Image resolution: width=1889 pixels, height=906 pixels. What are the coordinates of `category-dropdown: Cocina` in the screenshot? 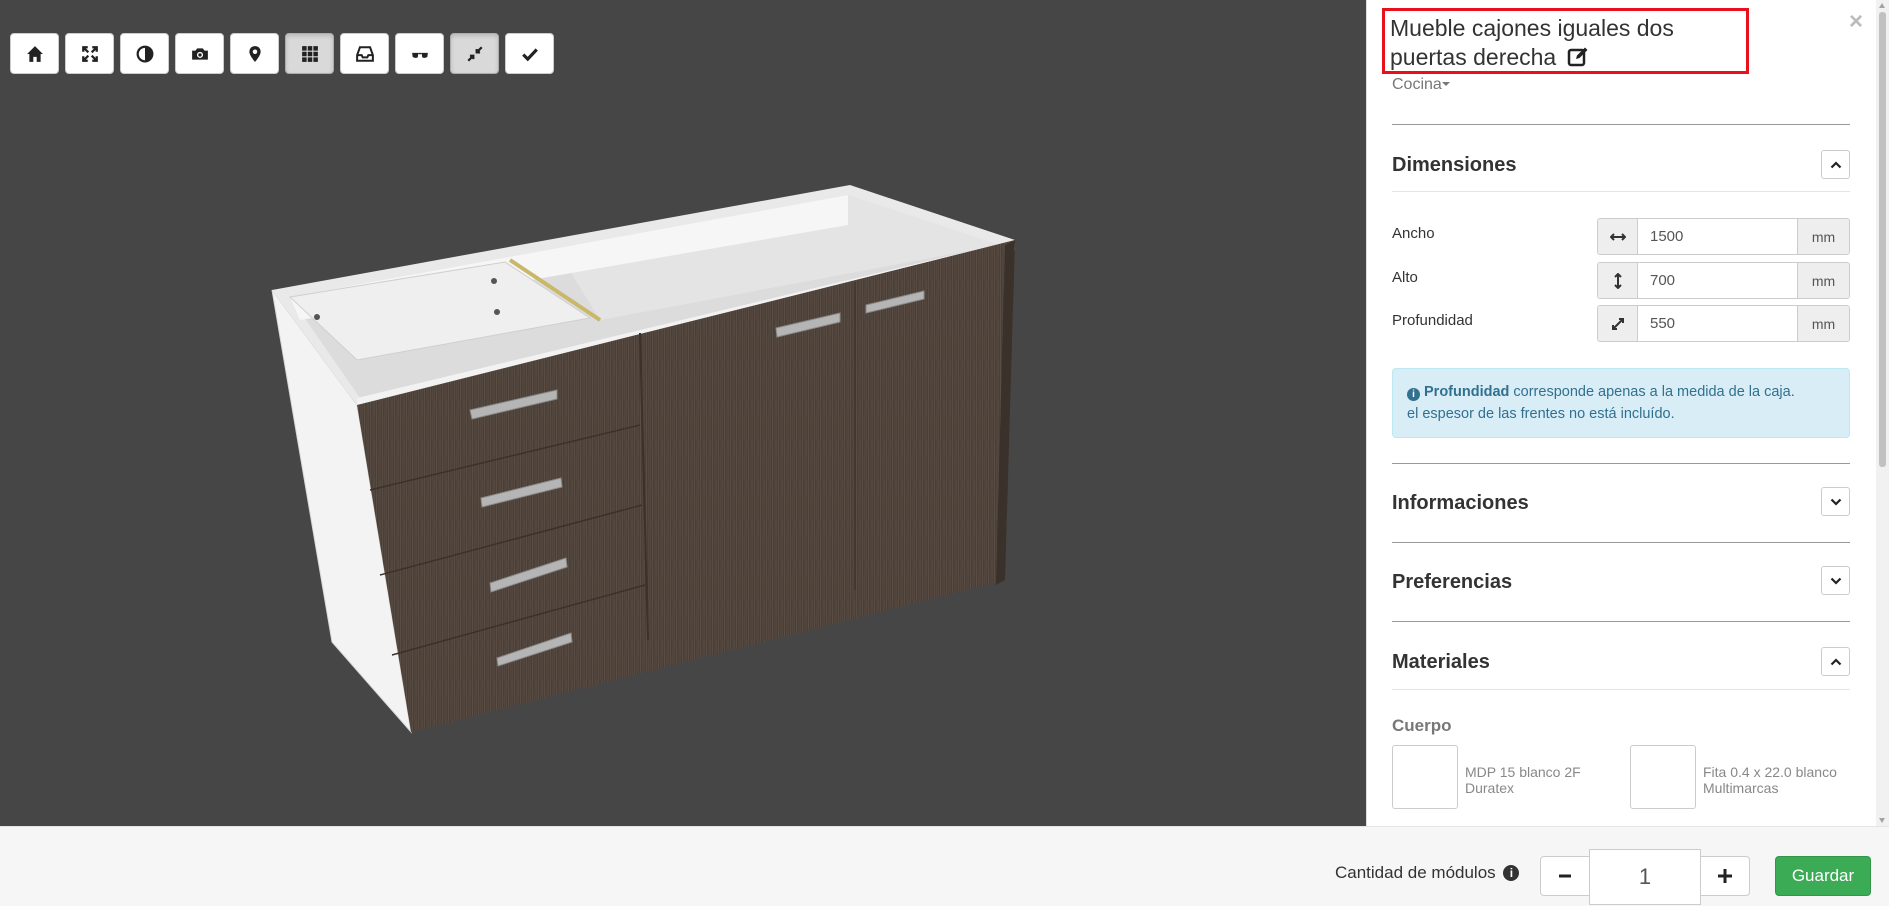 It's located at (1421, 85).